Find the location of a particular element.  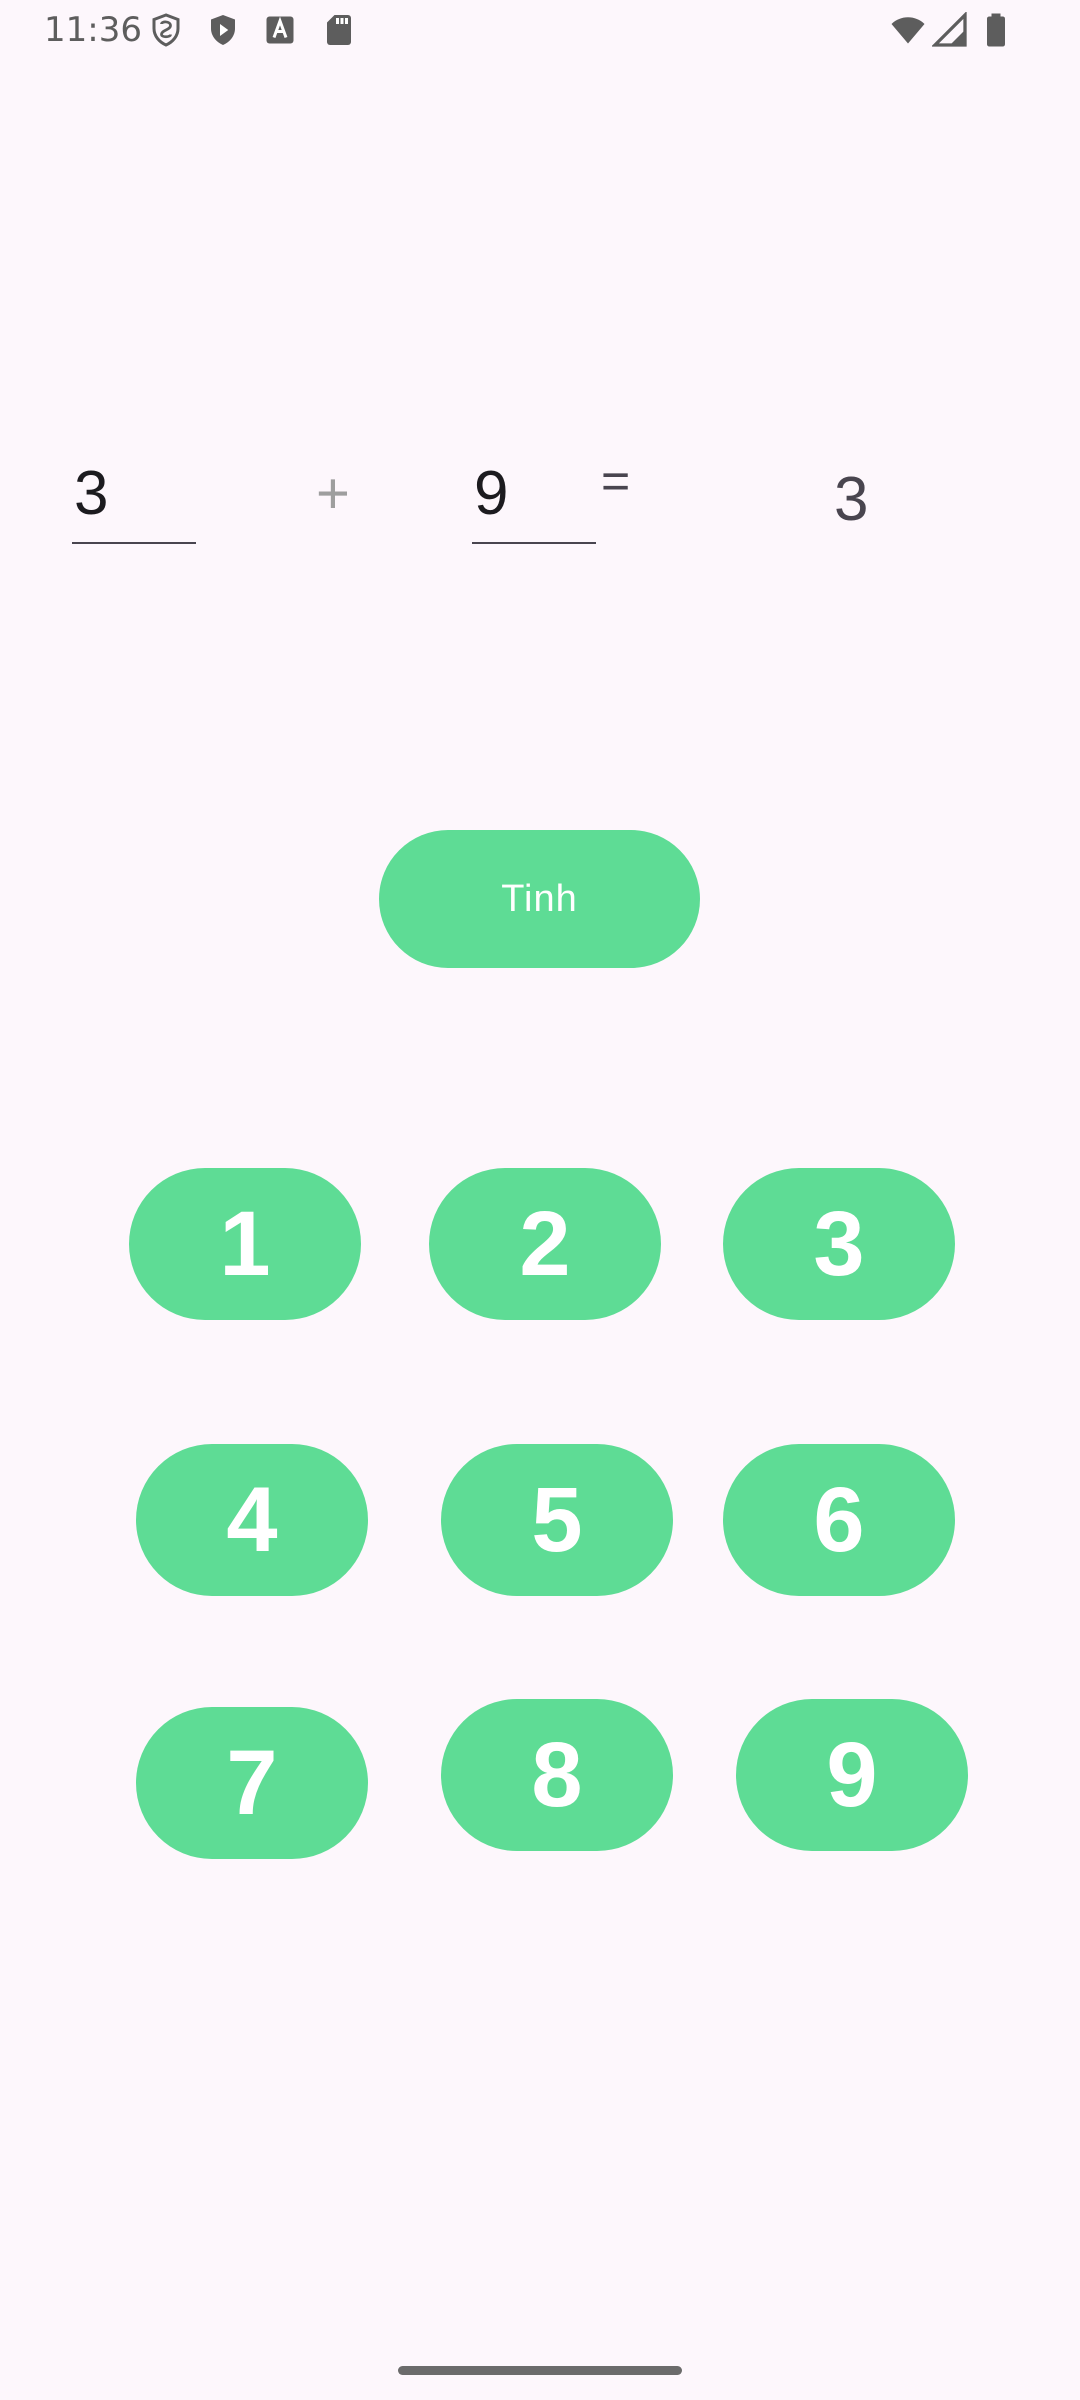

calculate-button: Tinh is located at coordinates (539, 899).